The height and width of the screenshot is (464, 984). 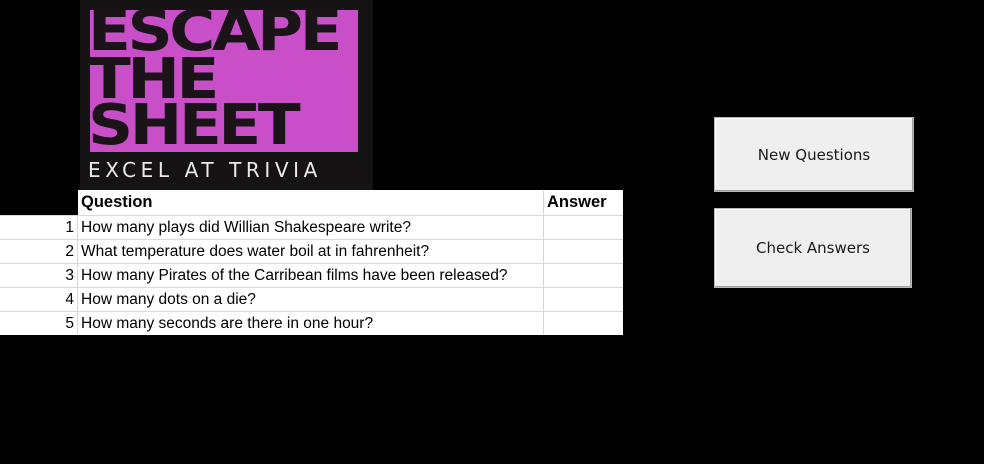 I want to click on row-number-cell: 5, so click(x=39, y=323).